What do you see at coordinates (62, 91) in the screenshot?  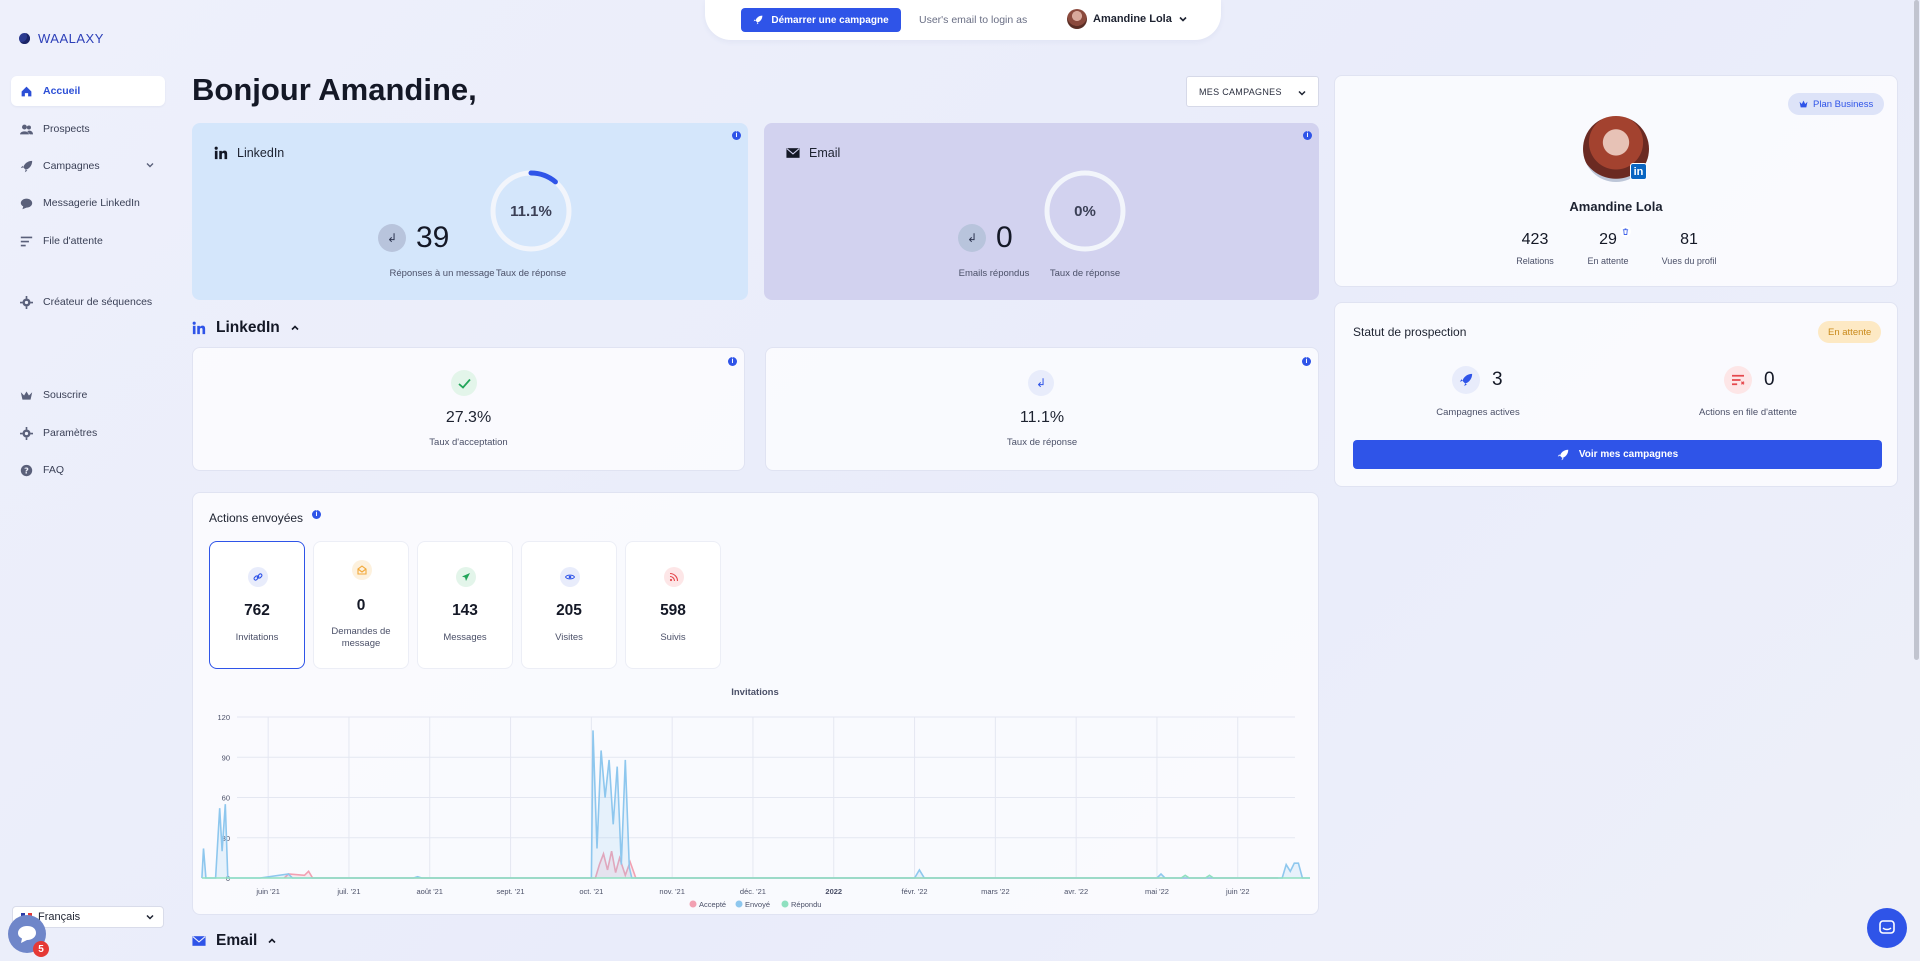 I see `sidebar-item-label: Accueil` at bounding box center [62, 91].